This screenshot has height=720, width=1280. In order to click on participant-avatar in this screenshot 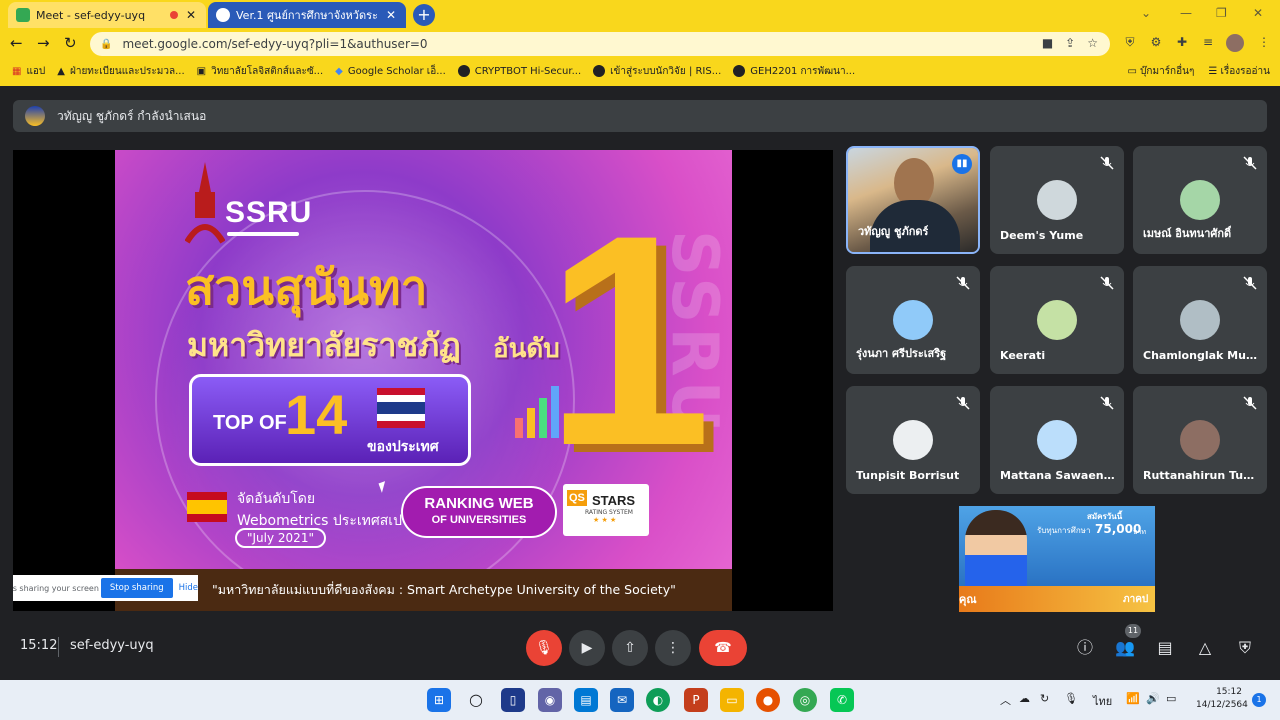, I will do `click(1200, 320)`.